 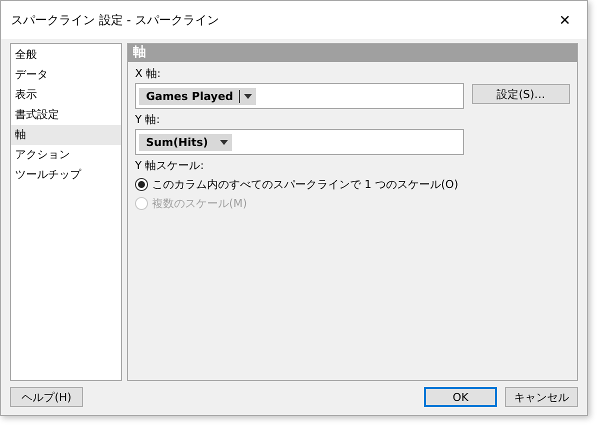 What do you see at coordinates (66, 55) in the screenshot?
I see `sidebar-item: 全般` at bounding box center [66, 55].